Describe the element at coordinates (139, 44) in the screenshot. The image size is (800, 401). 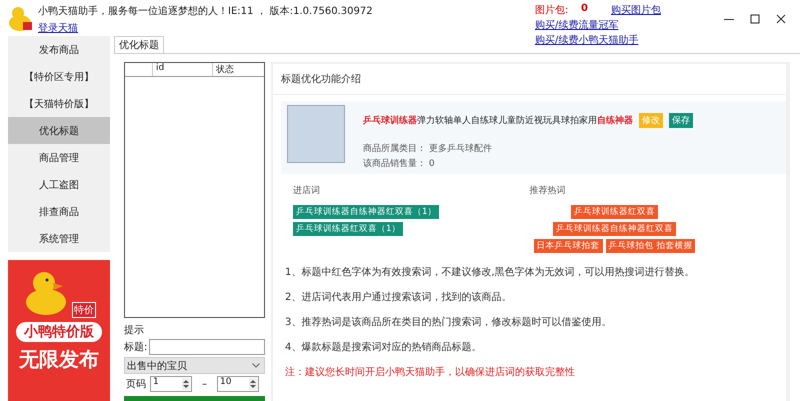
I see `tab: 优化标题` at that location.